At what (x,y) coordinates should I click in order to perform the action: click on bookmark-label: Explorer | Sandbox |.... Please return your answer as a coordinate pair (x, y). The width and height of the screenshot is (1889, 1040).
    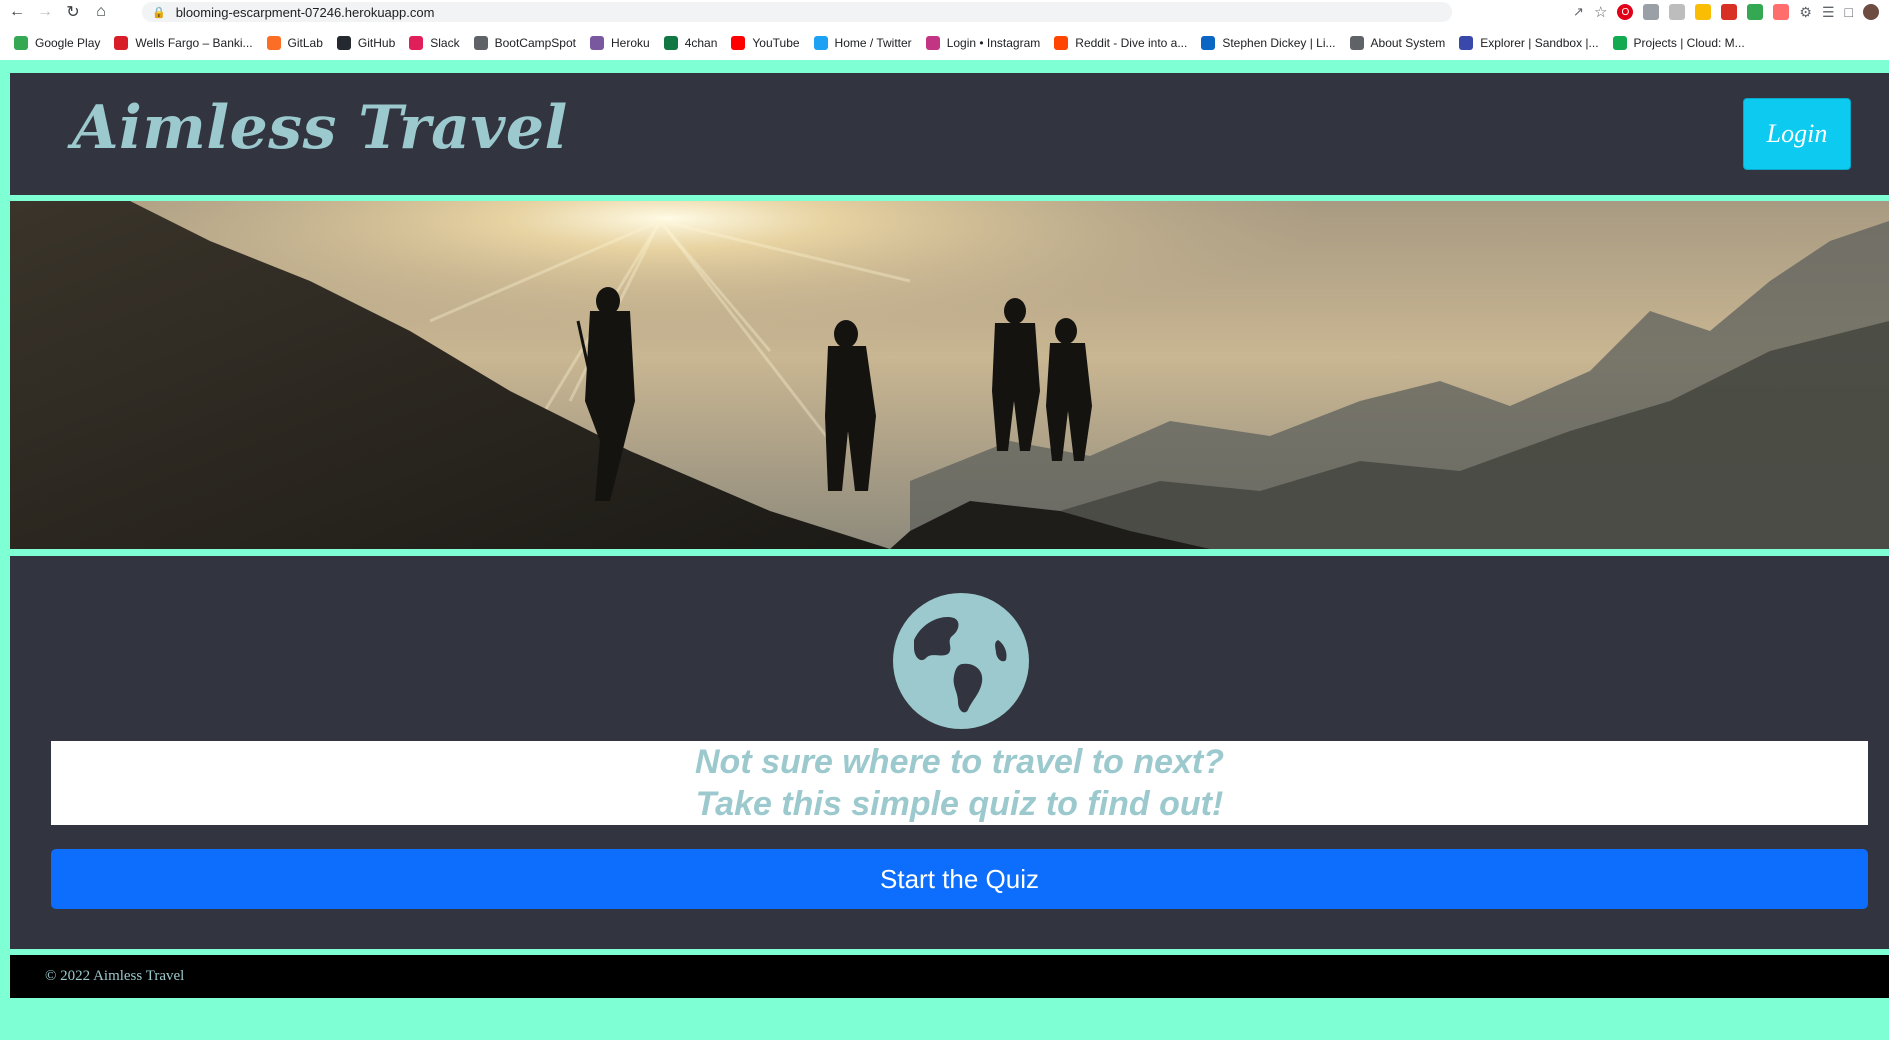
    Looking at the image, I should click on (1539, 43).